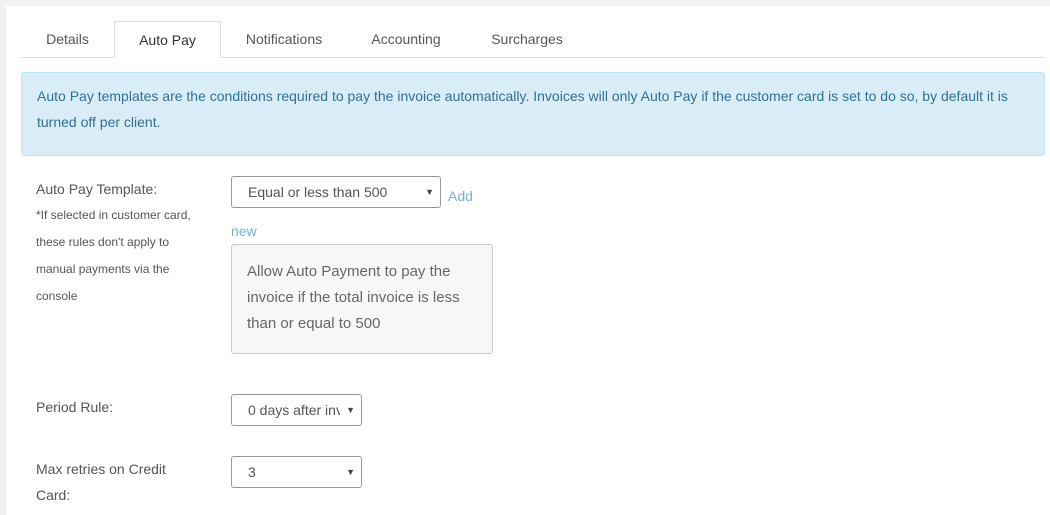 This screenshot has width=1050, height=515. Describe the element at coordinates (101, 482) in the screenshot. I see `max-retries-label: Max retries on Credit Card:` at that location.